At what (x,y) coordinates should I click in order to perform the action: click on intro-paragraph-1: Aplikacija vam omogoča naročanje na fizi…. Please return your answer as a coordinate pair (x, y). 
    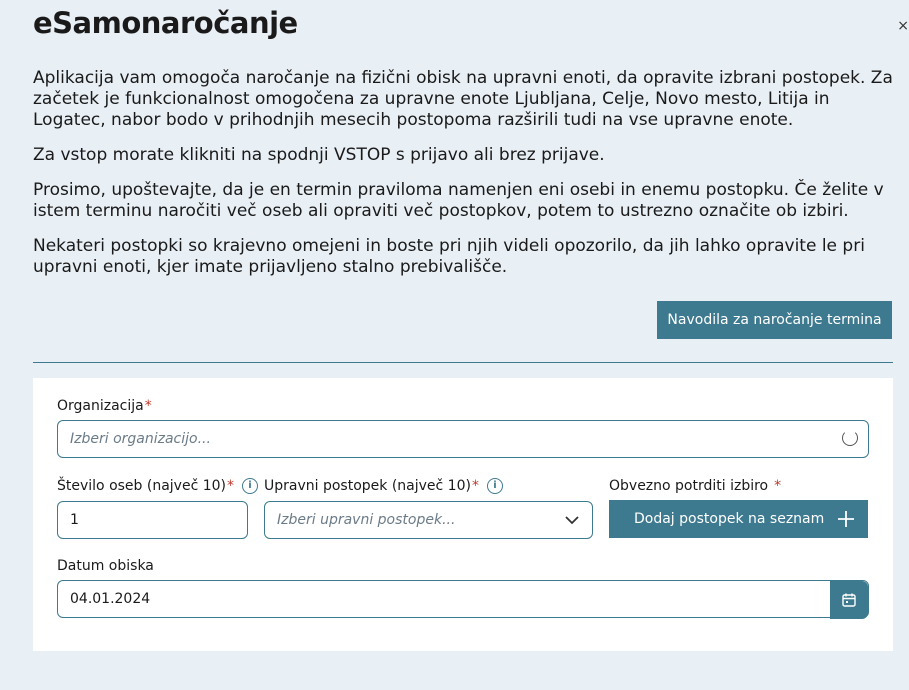
    Looking at the image, I should click on (463, 99).